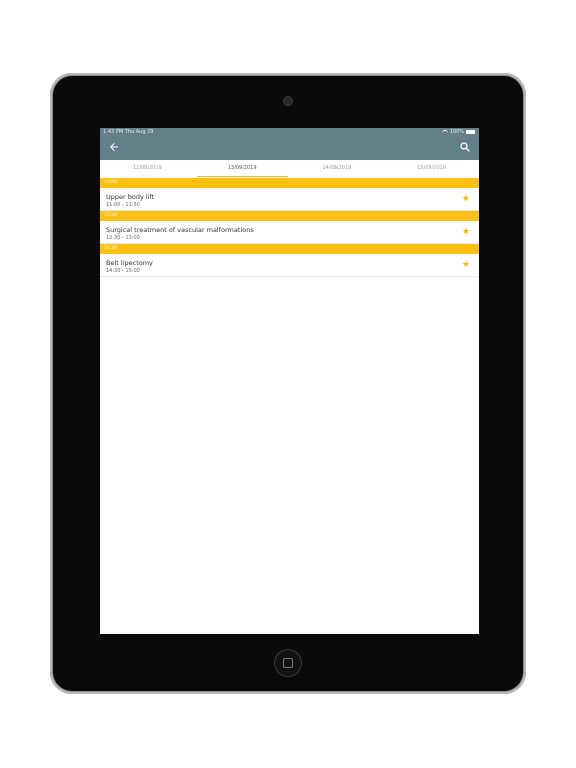  I want to click on tab-date-1: 12/09/2019, so click(147, 169).